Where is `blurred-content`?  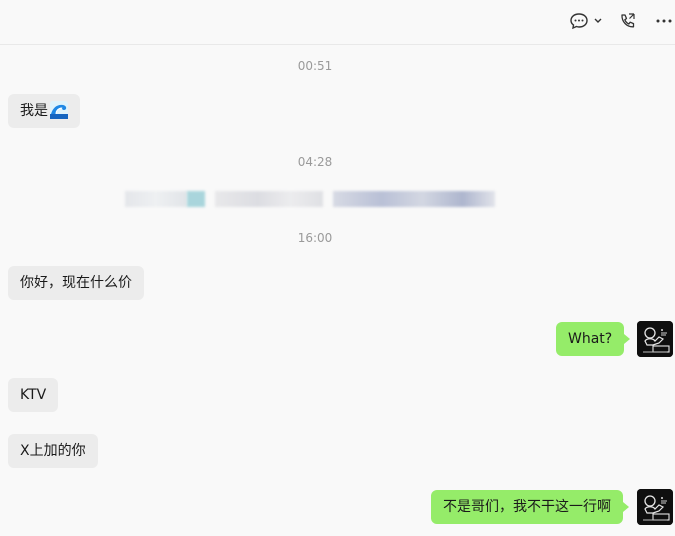 blurred-content is located at coordinates (315, 199).